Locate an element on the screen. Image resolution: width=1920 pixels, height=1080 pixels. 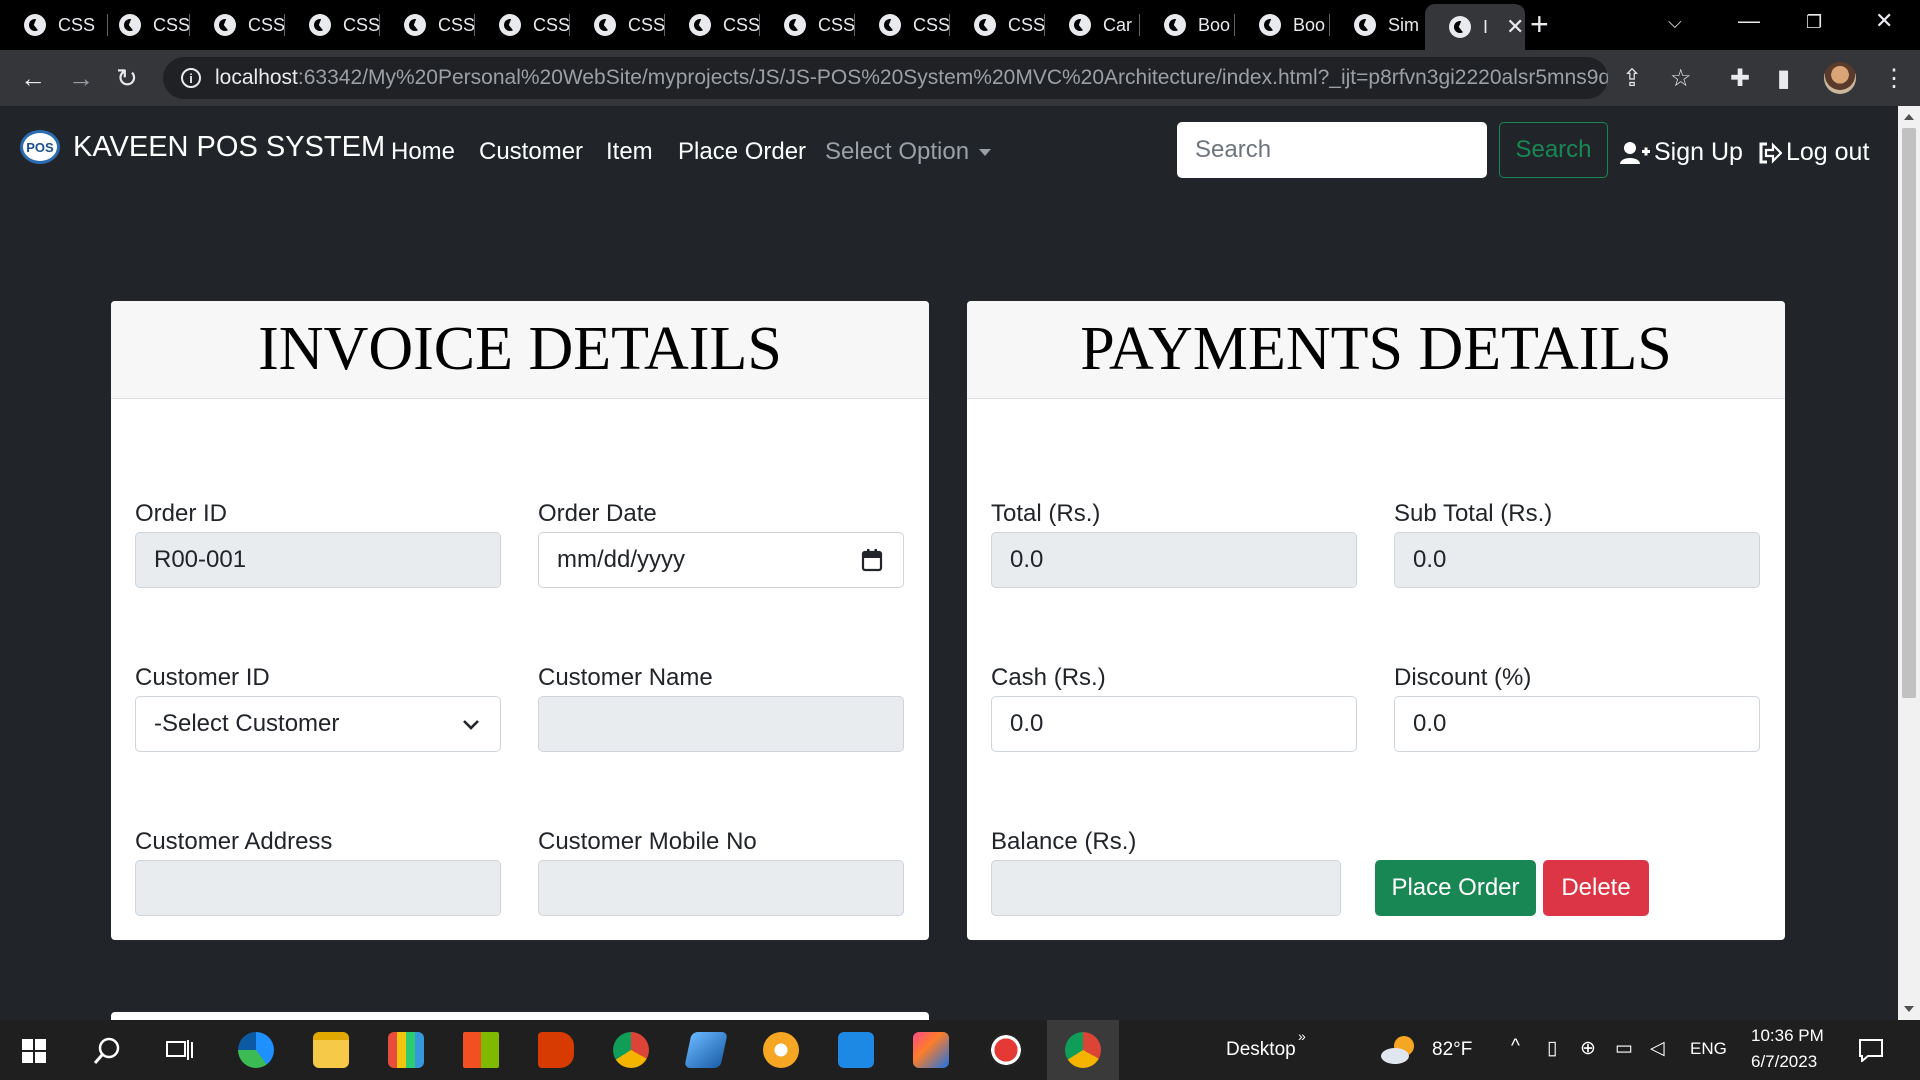
share-icon: ⇪ is located at coordinates (1632, 78).